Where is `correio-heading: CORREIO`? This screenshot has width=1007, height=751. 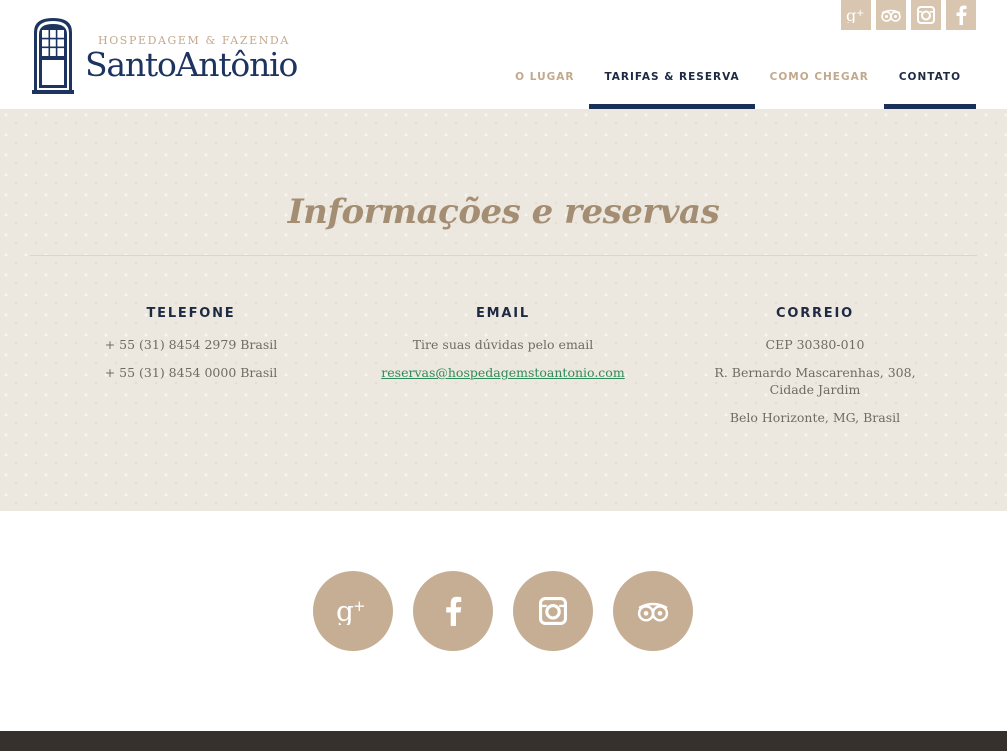 correio-heading: CORREIO is located at coordinates (815, 313).